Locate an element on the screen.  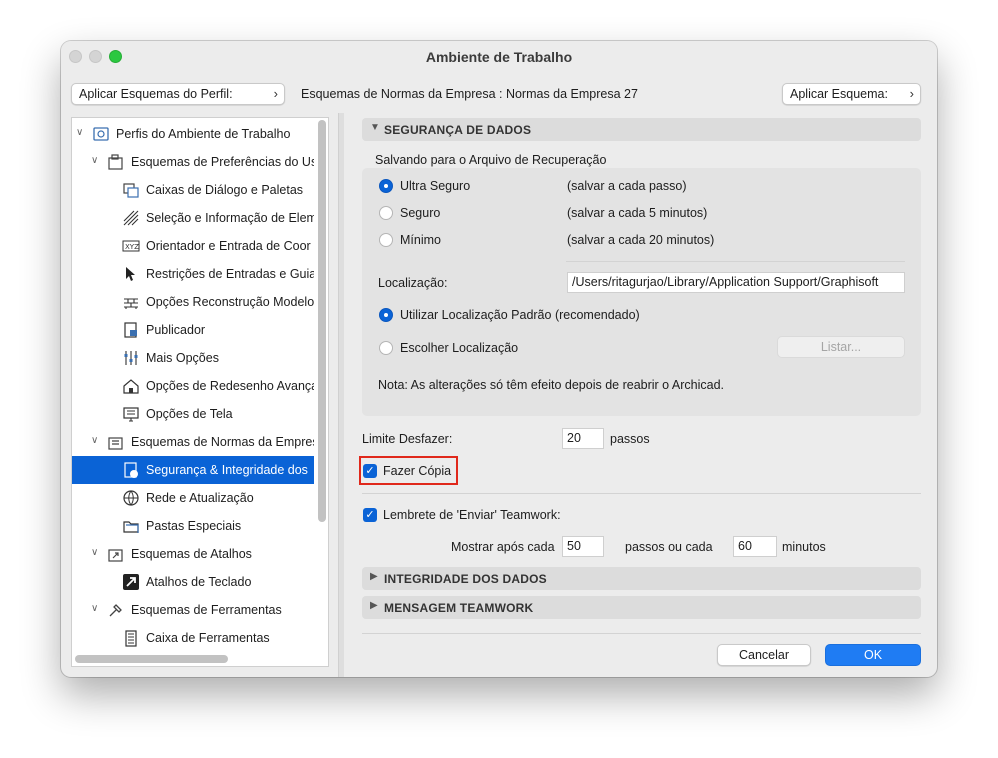
globe-icon is located at coordinates (131, 498).